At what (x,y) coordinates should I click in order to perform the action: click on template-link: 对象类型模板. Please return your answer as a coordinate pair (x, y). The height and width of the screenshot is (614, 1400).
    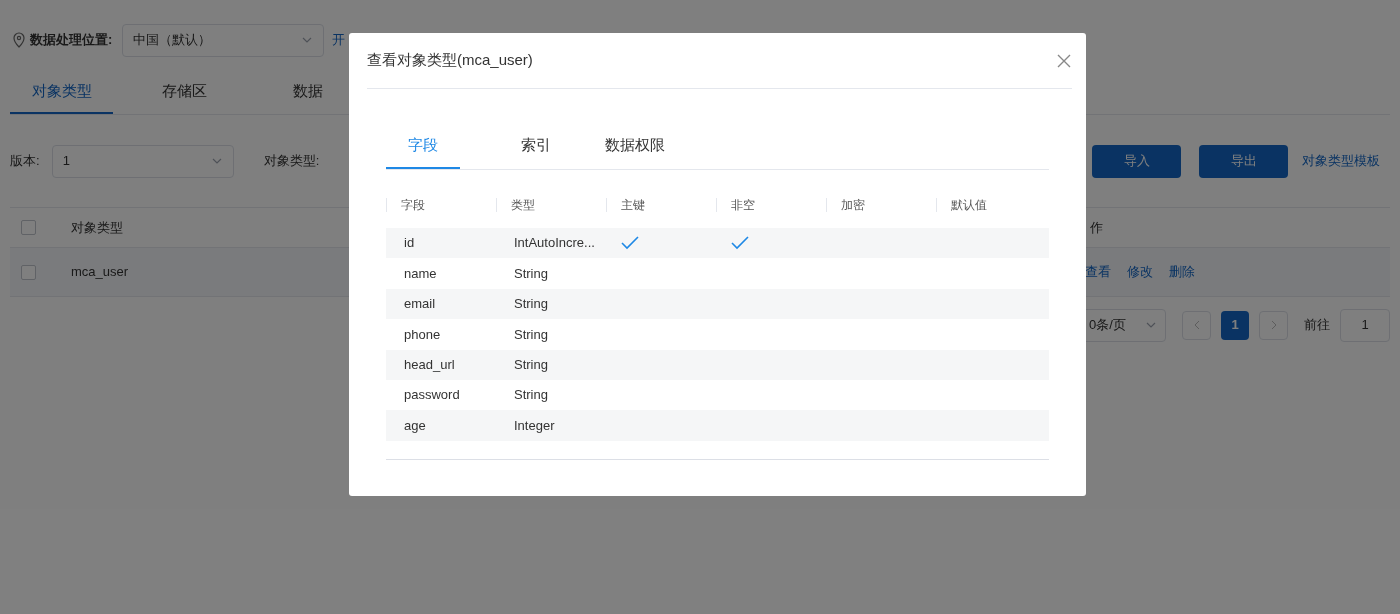
    Looking at the image, I should click on (1341, 161).